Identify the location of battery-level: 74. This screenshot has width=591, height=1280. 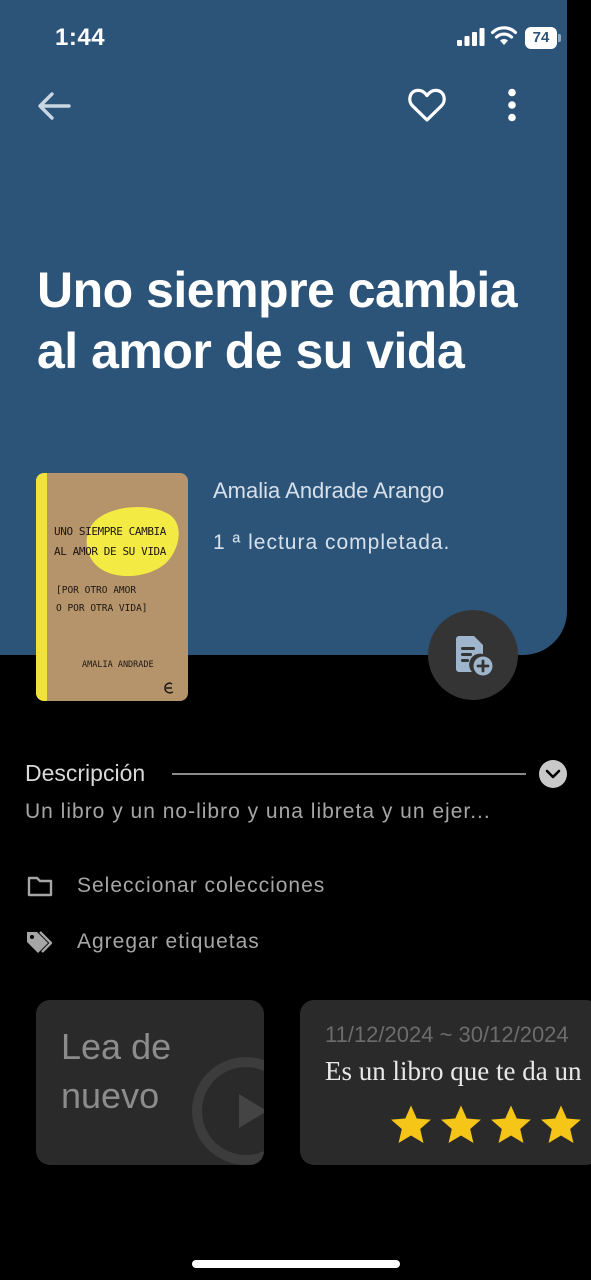
(541, 38).